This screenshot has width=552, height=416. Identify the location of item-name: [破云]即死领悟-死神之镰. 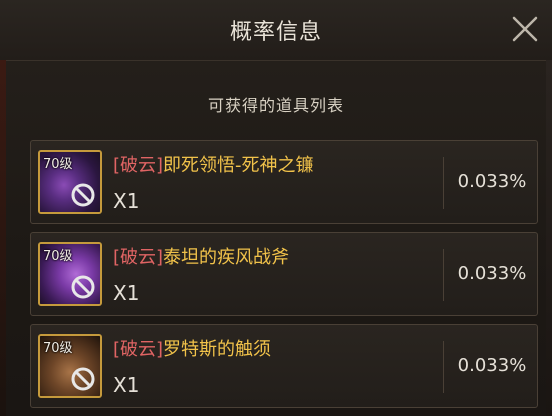
(213, 164).